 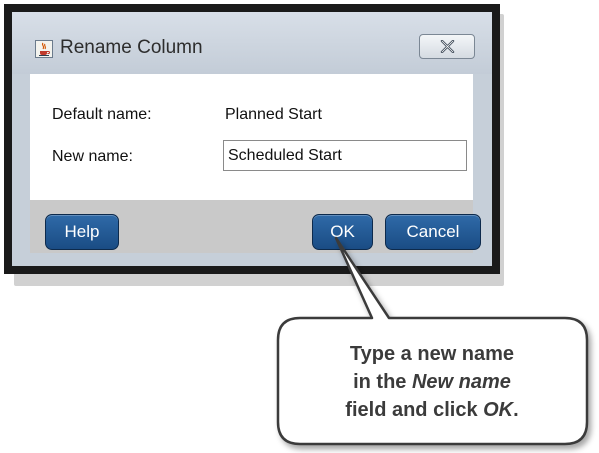 I want to click on callout-line-3: field and click OK., so click(x=432, y=410).